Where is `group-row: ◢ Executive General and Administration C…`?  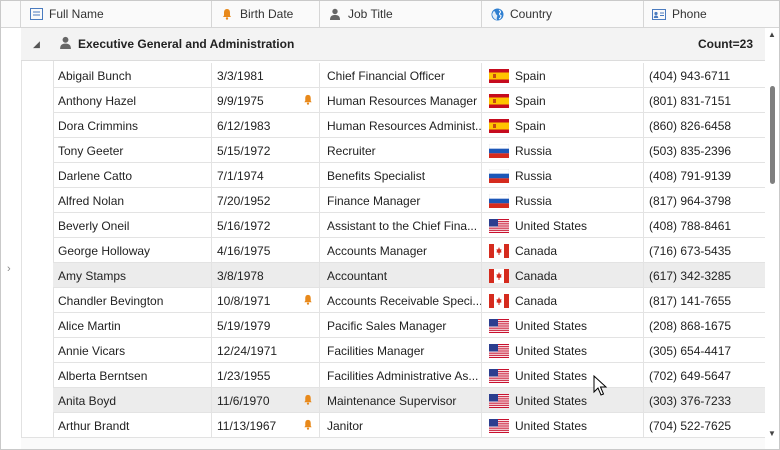 group-row: ◢ Executive General and Administration C… is located at coordinates (400, 44).